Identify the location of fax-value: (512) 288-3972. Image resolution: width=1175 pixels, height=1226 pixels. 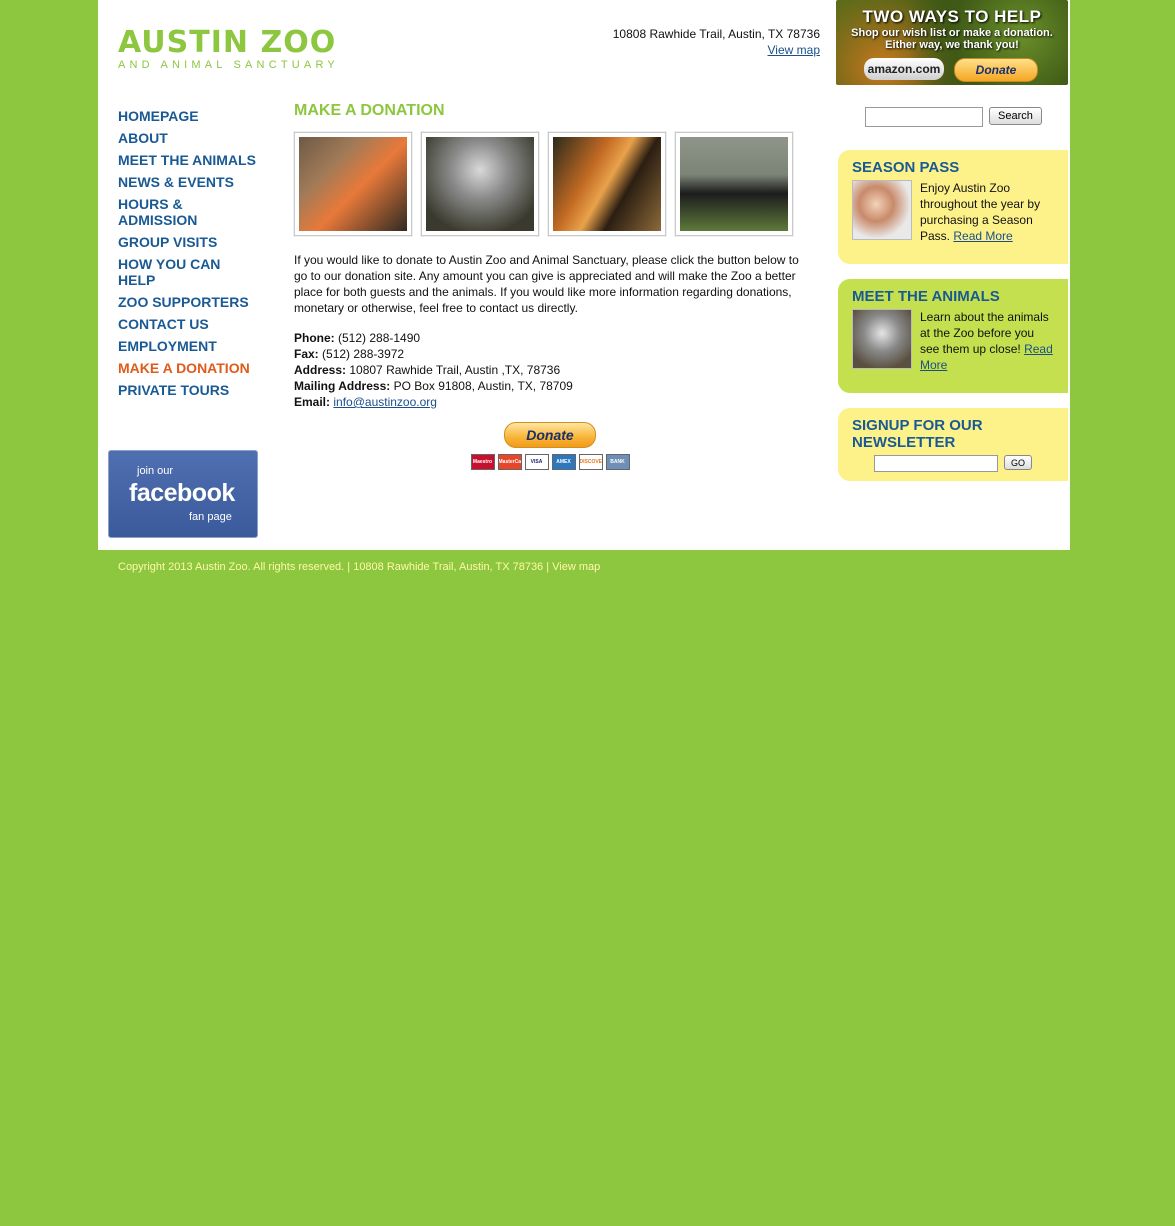
(363, 354).